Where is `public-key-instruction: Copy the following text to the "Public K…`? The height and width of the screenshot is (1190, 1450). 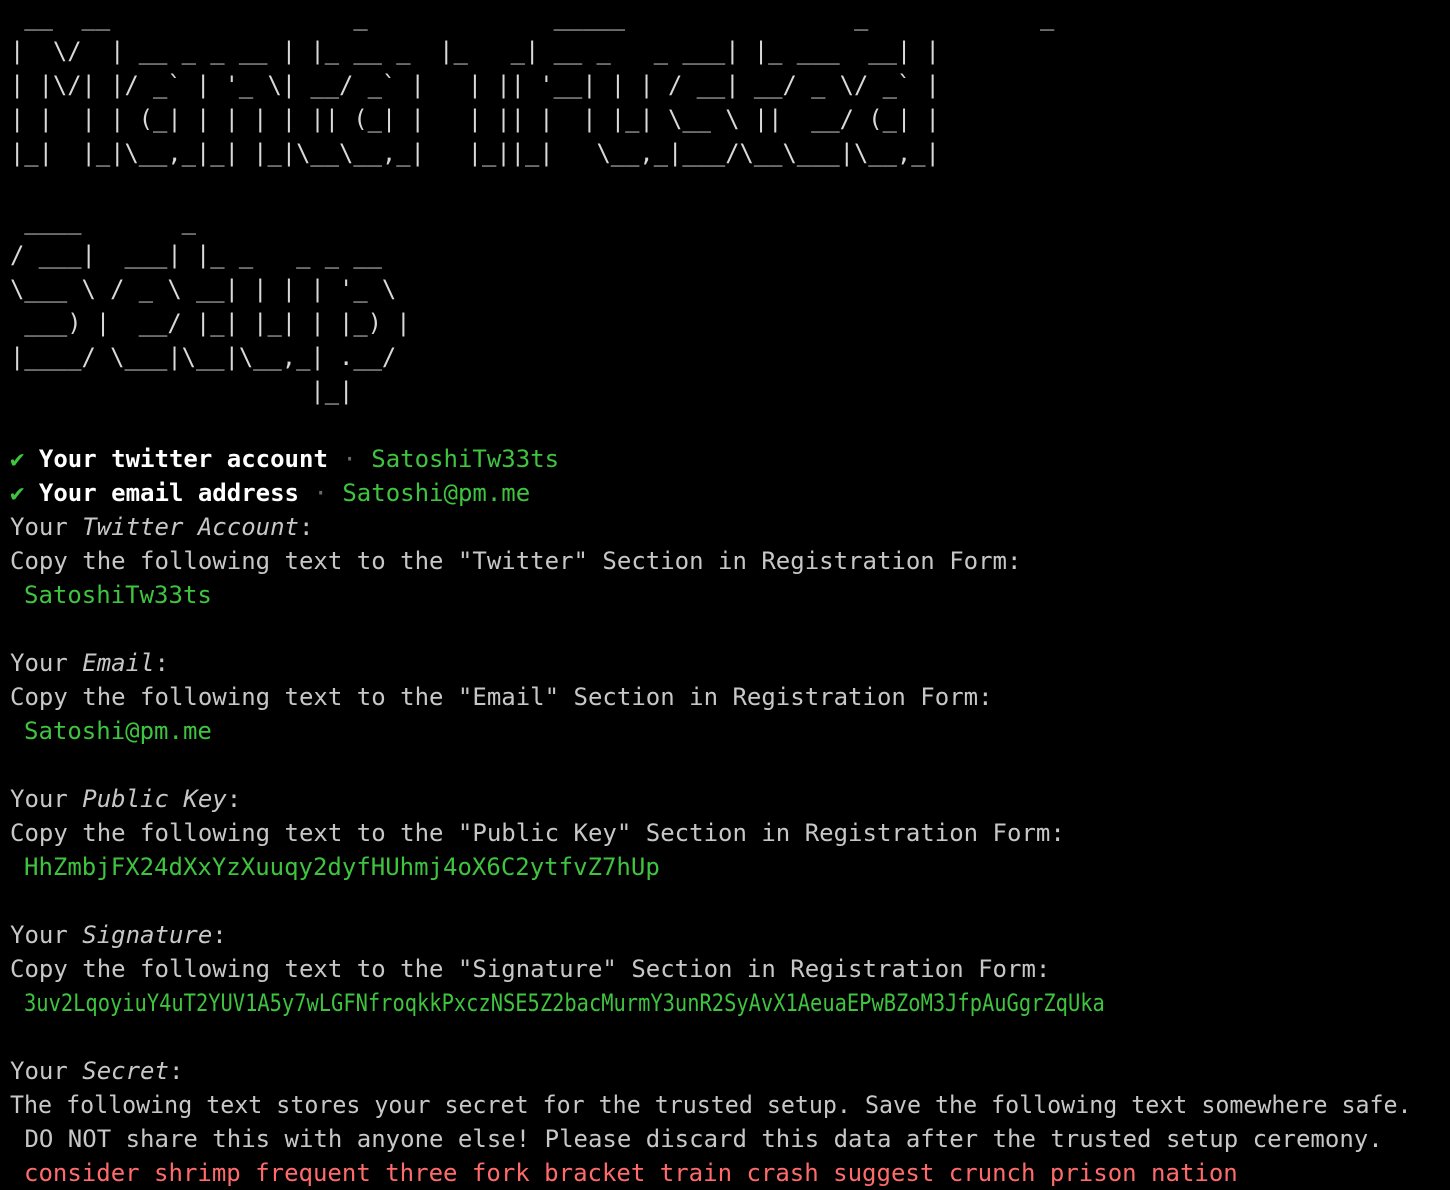
public-key-instruction: Copy the following text to the "Public K… is located at coordinates (537, 833).